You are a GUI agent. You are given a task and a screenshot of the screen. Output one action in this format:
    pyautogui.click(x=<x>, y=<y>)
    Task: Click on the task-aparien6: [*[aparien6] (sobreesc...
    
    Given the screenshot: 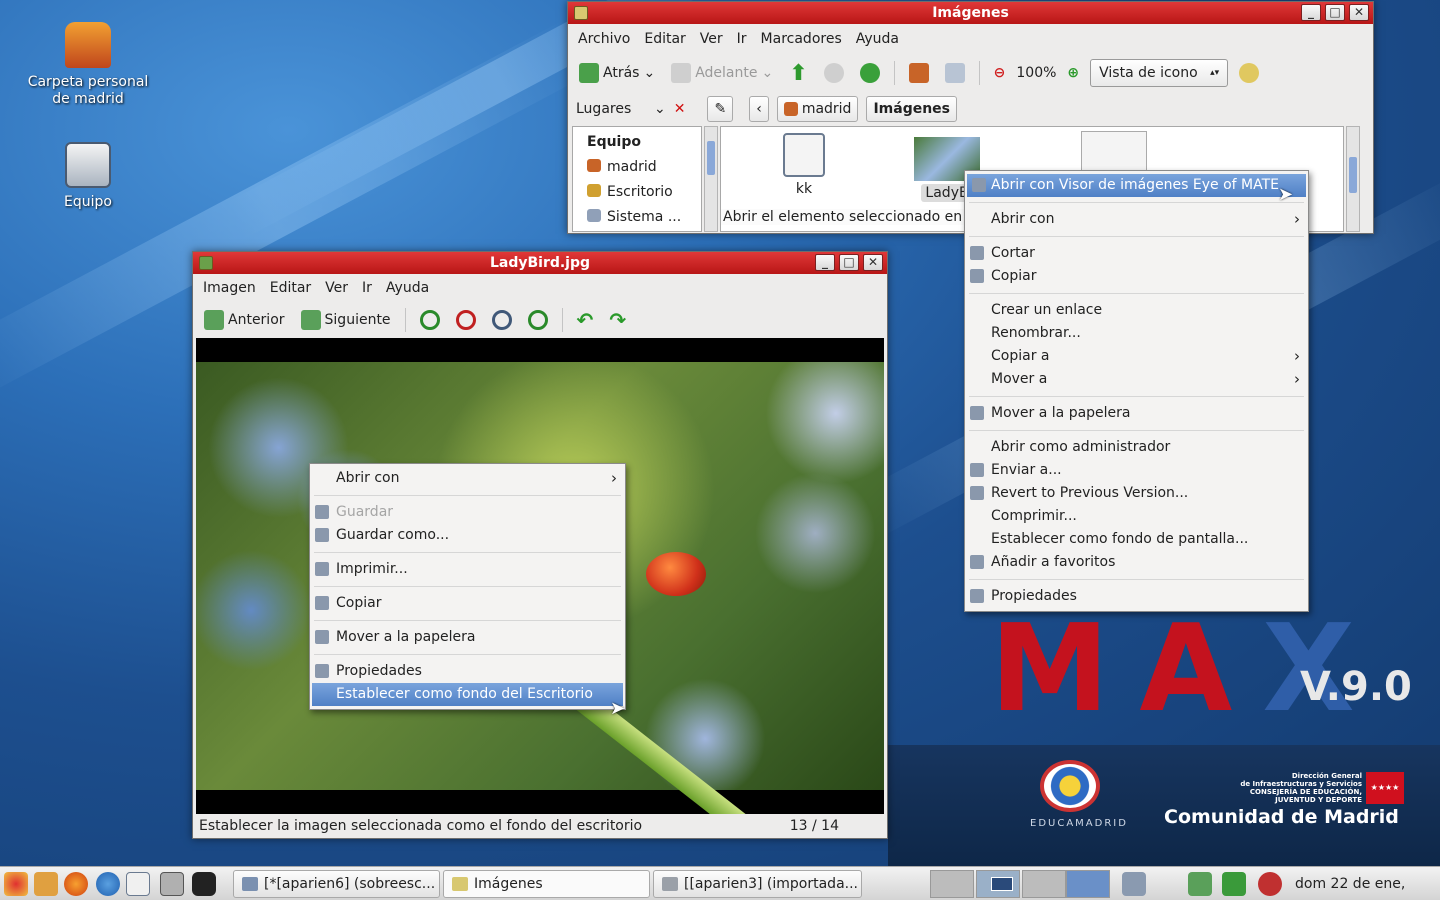 What is the action you would take?
    pyautogui.click(x=336, y=884)
    